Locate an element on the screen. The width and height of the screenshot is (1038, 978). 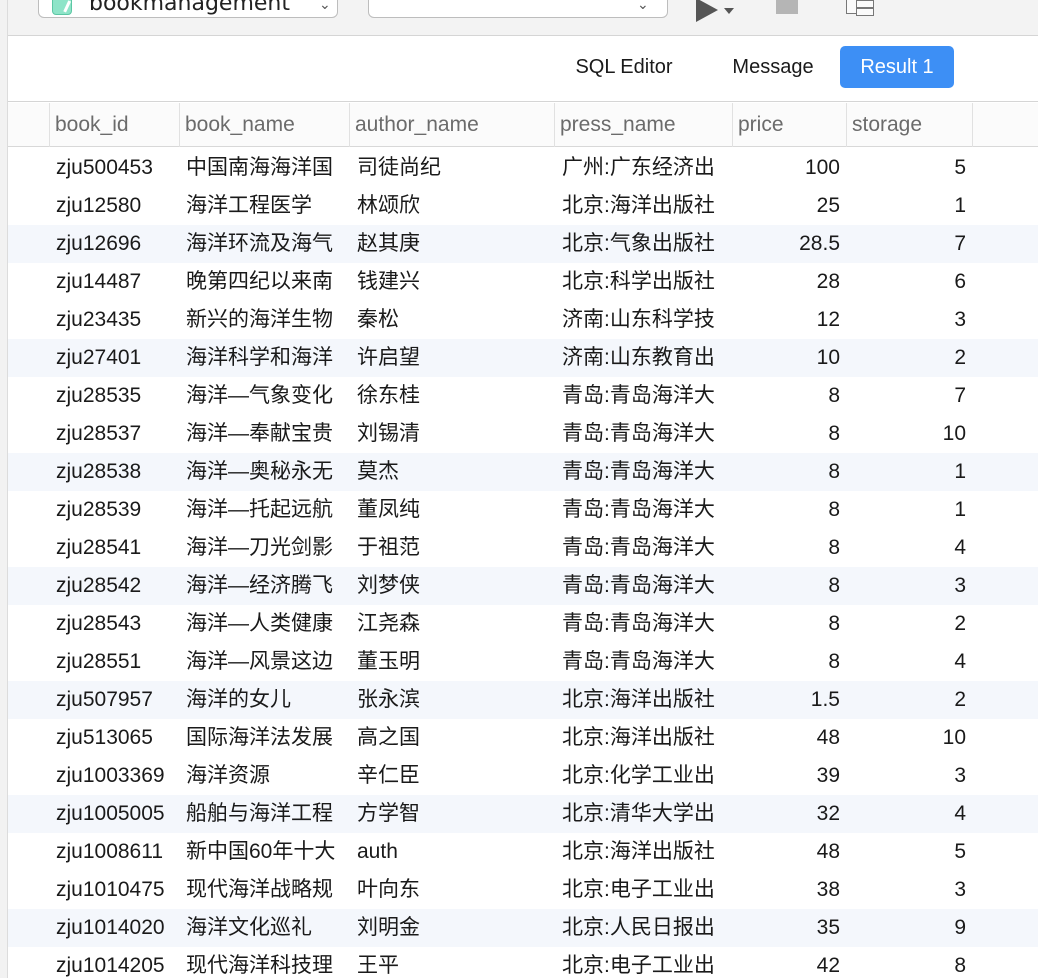
cell-author-name: 许启望 is located at coordinates (452, 358).